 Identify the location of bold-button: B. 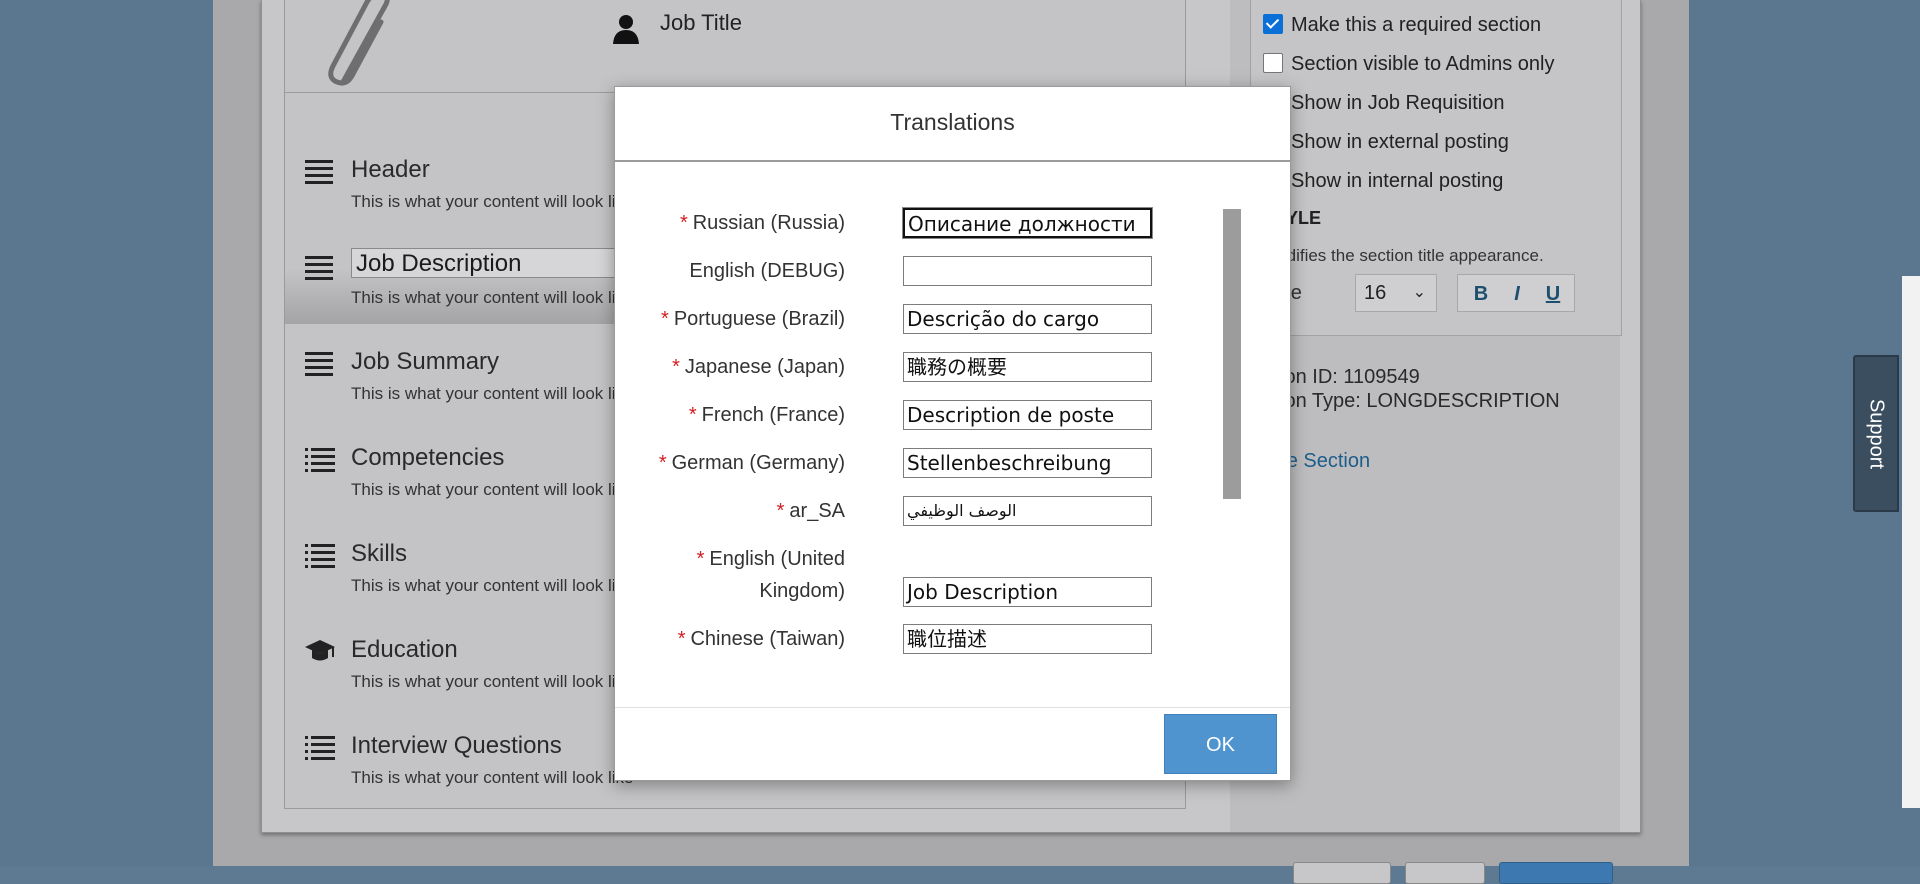
(1481, 294).